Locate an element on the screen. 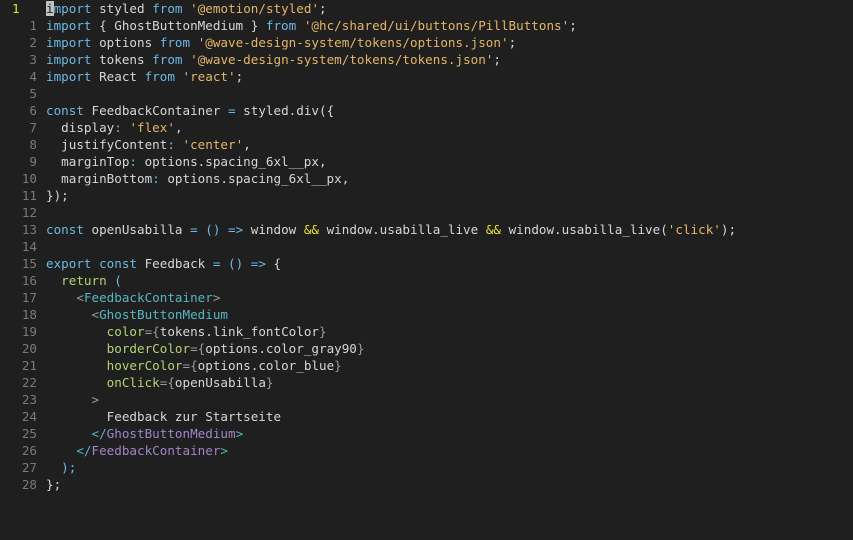 This screenshot has height=540, width=853. code-line: 22 onClick={openUsabilla} is located at coordinates (426, 382).